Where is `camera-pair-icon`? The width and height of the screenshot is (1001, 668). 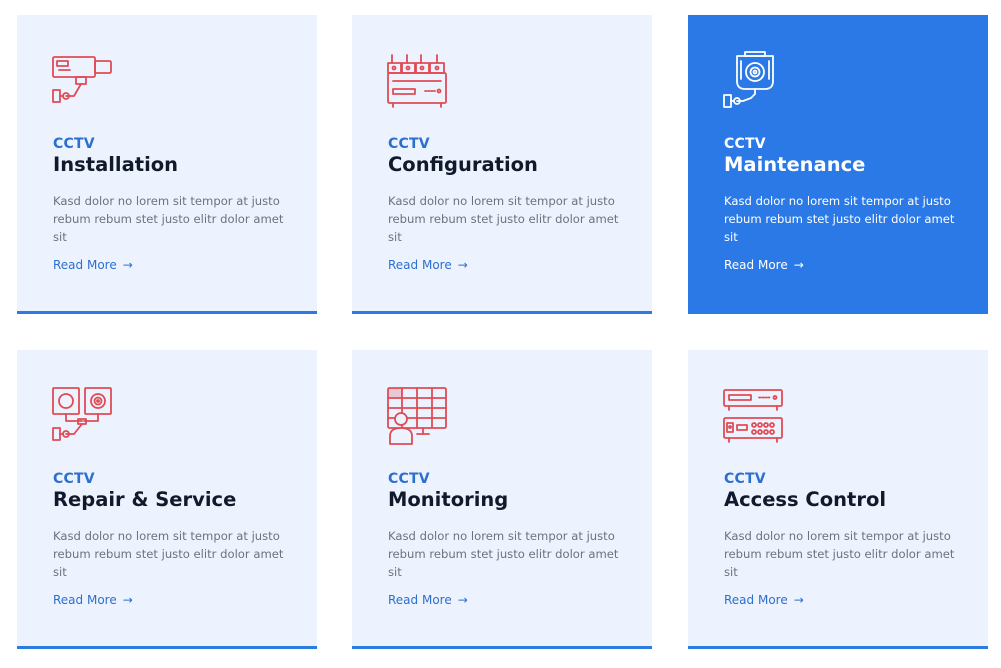 camera-pair-icon is located at coordinates (84, 418).